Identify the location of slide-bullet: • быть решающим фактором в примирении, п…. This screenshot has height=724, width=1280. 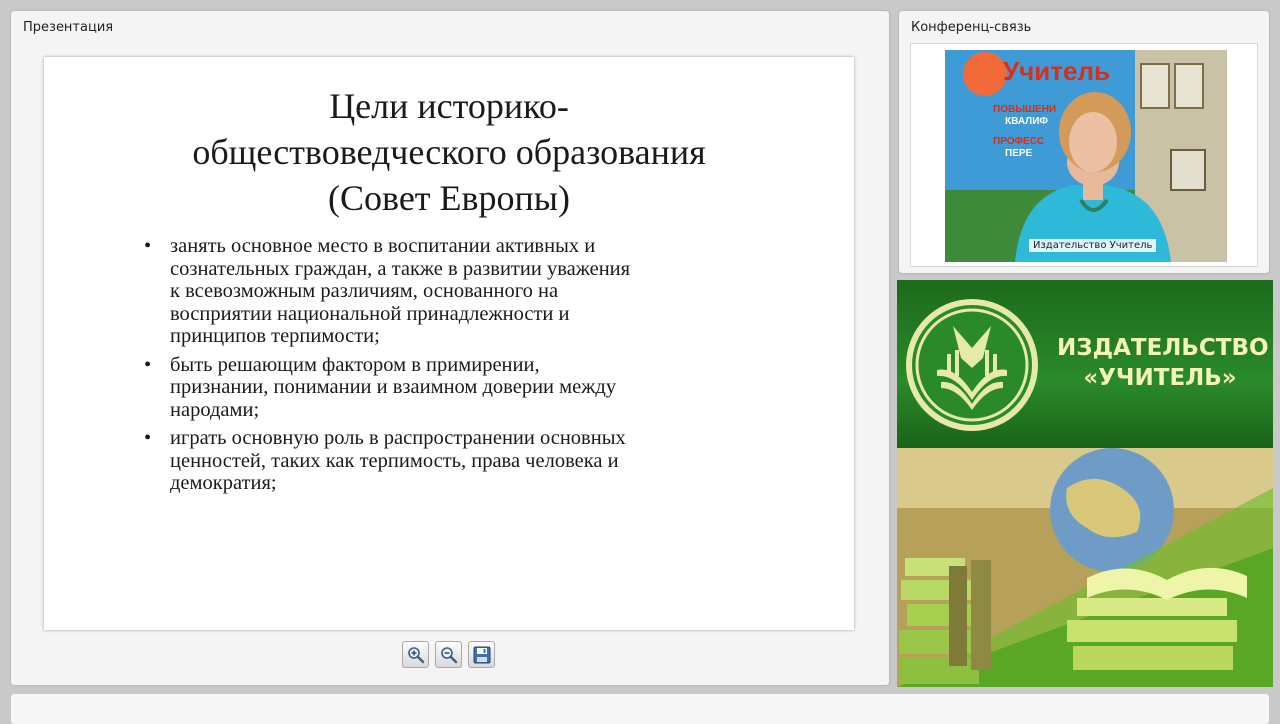
(454, 388).